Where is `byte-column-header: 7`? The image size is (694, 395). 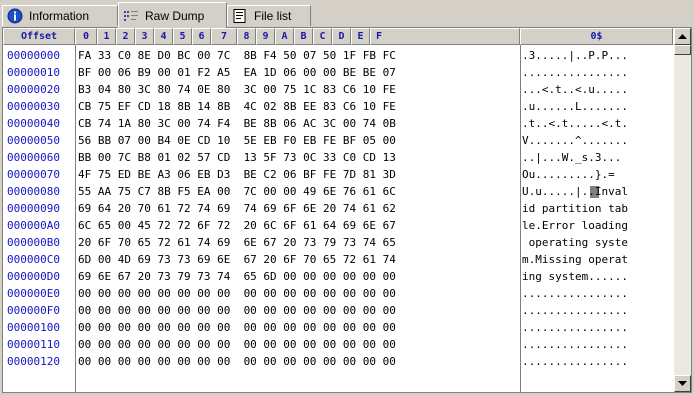 byte-column-header: 7 is located at coordinates (224, 36).